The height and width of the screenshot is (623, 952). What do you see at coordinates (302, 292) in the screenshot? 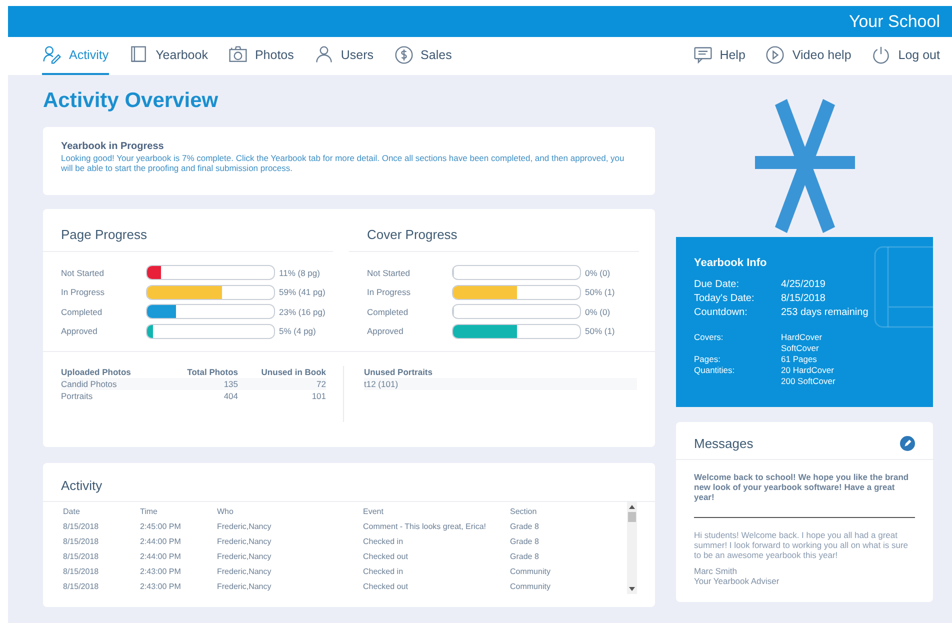
I see `progress-reading: 59% (41 pg)` at bounding box center [302, 292].